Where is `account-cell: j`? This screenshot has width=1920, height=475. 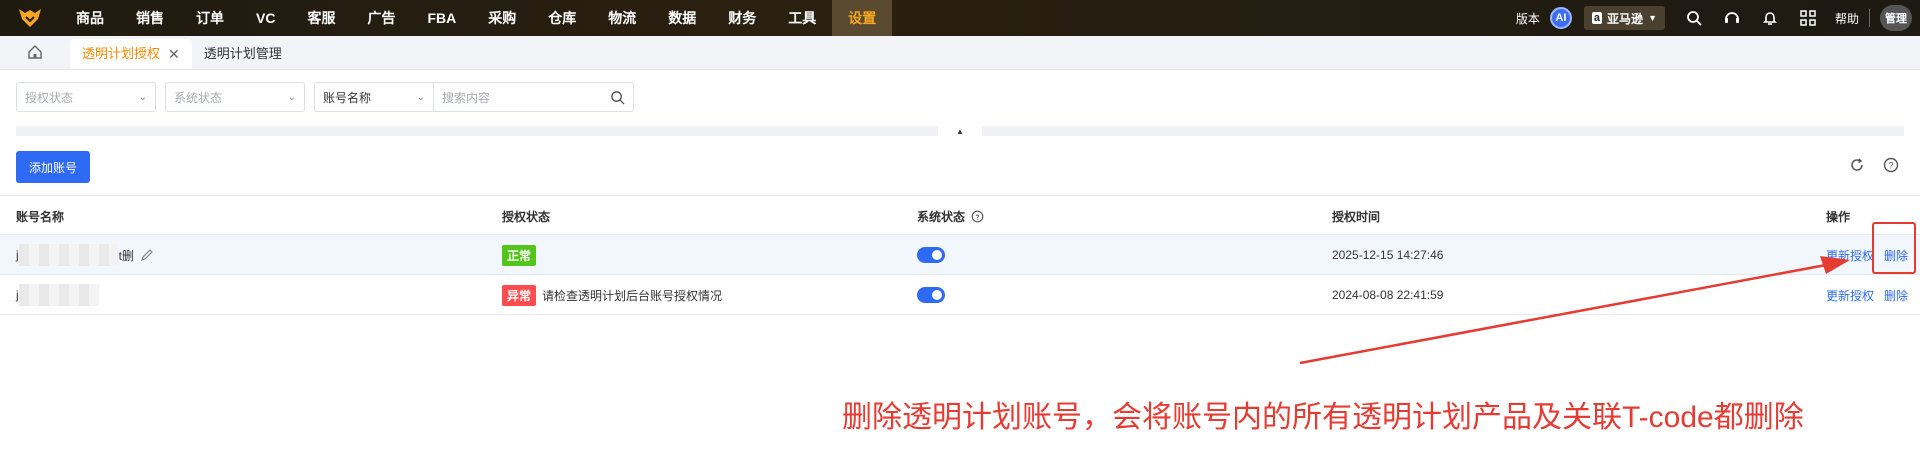 account-cell: j is located at coordinates (57, 295).